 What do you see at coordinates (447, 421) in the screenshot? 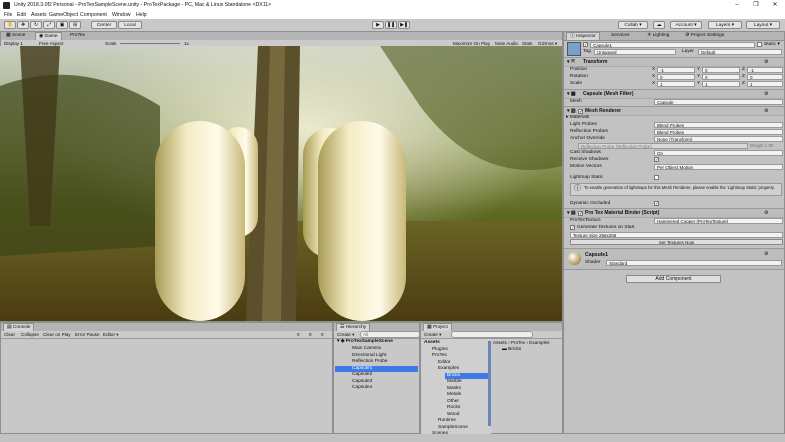
I see `folder-runtime: Runtime` at bounding box center [447, 421].